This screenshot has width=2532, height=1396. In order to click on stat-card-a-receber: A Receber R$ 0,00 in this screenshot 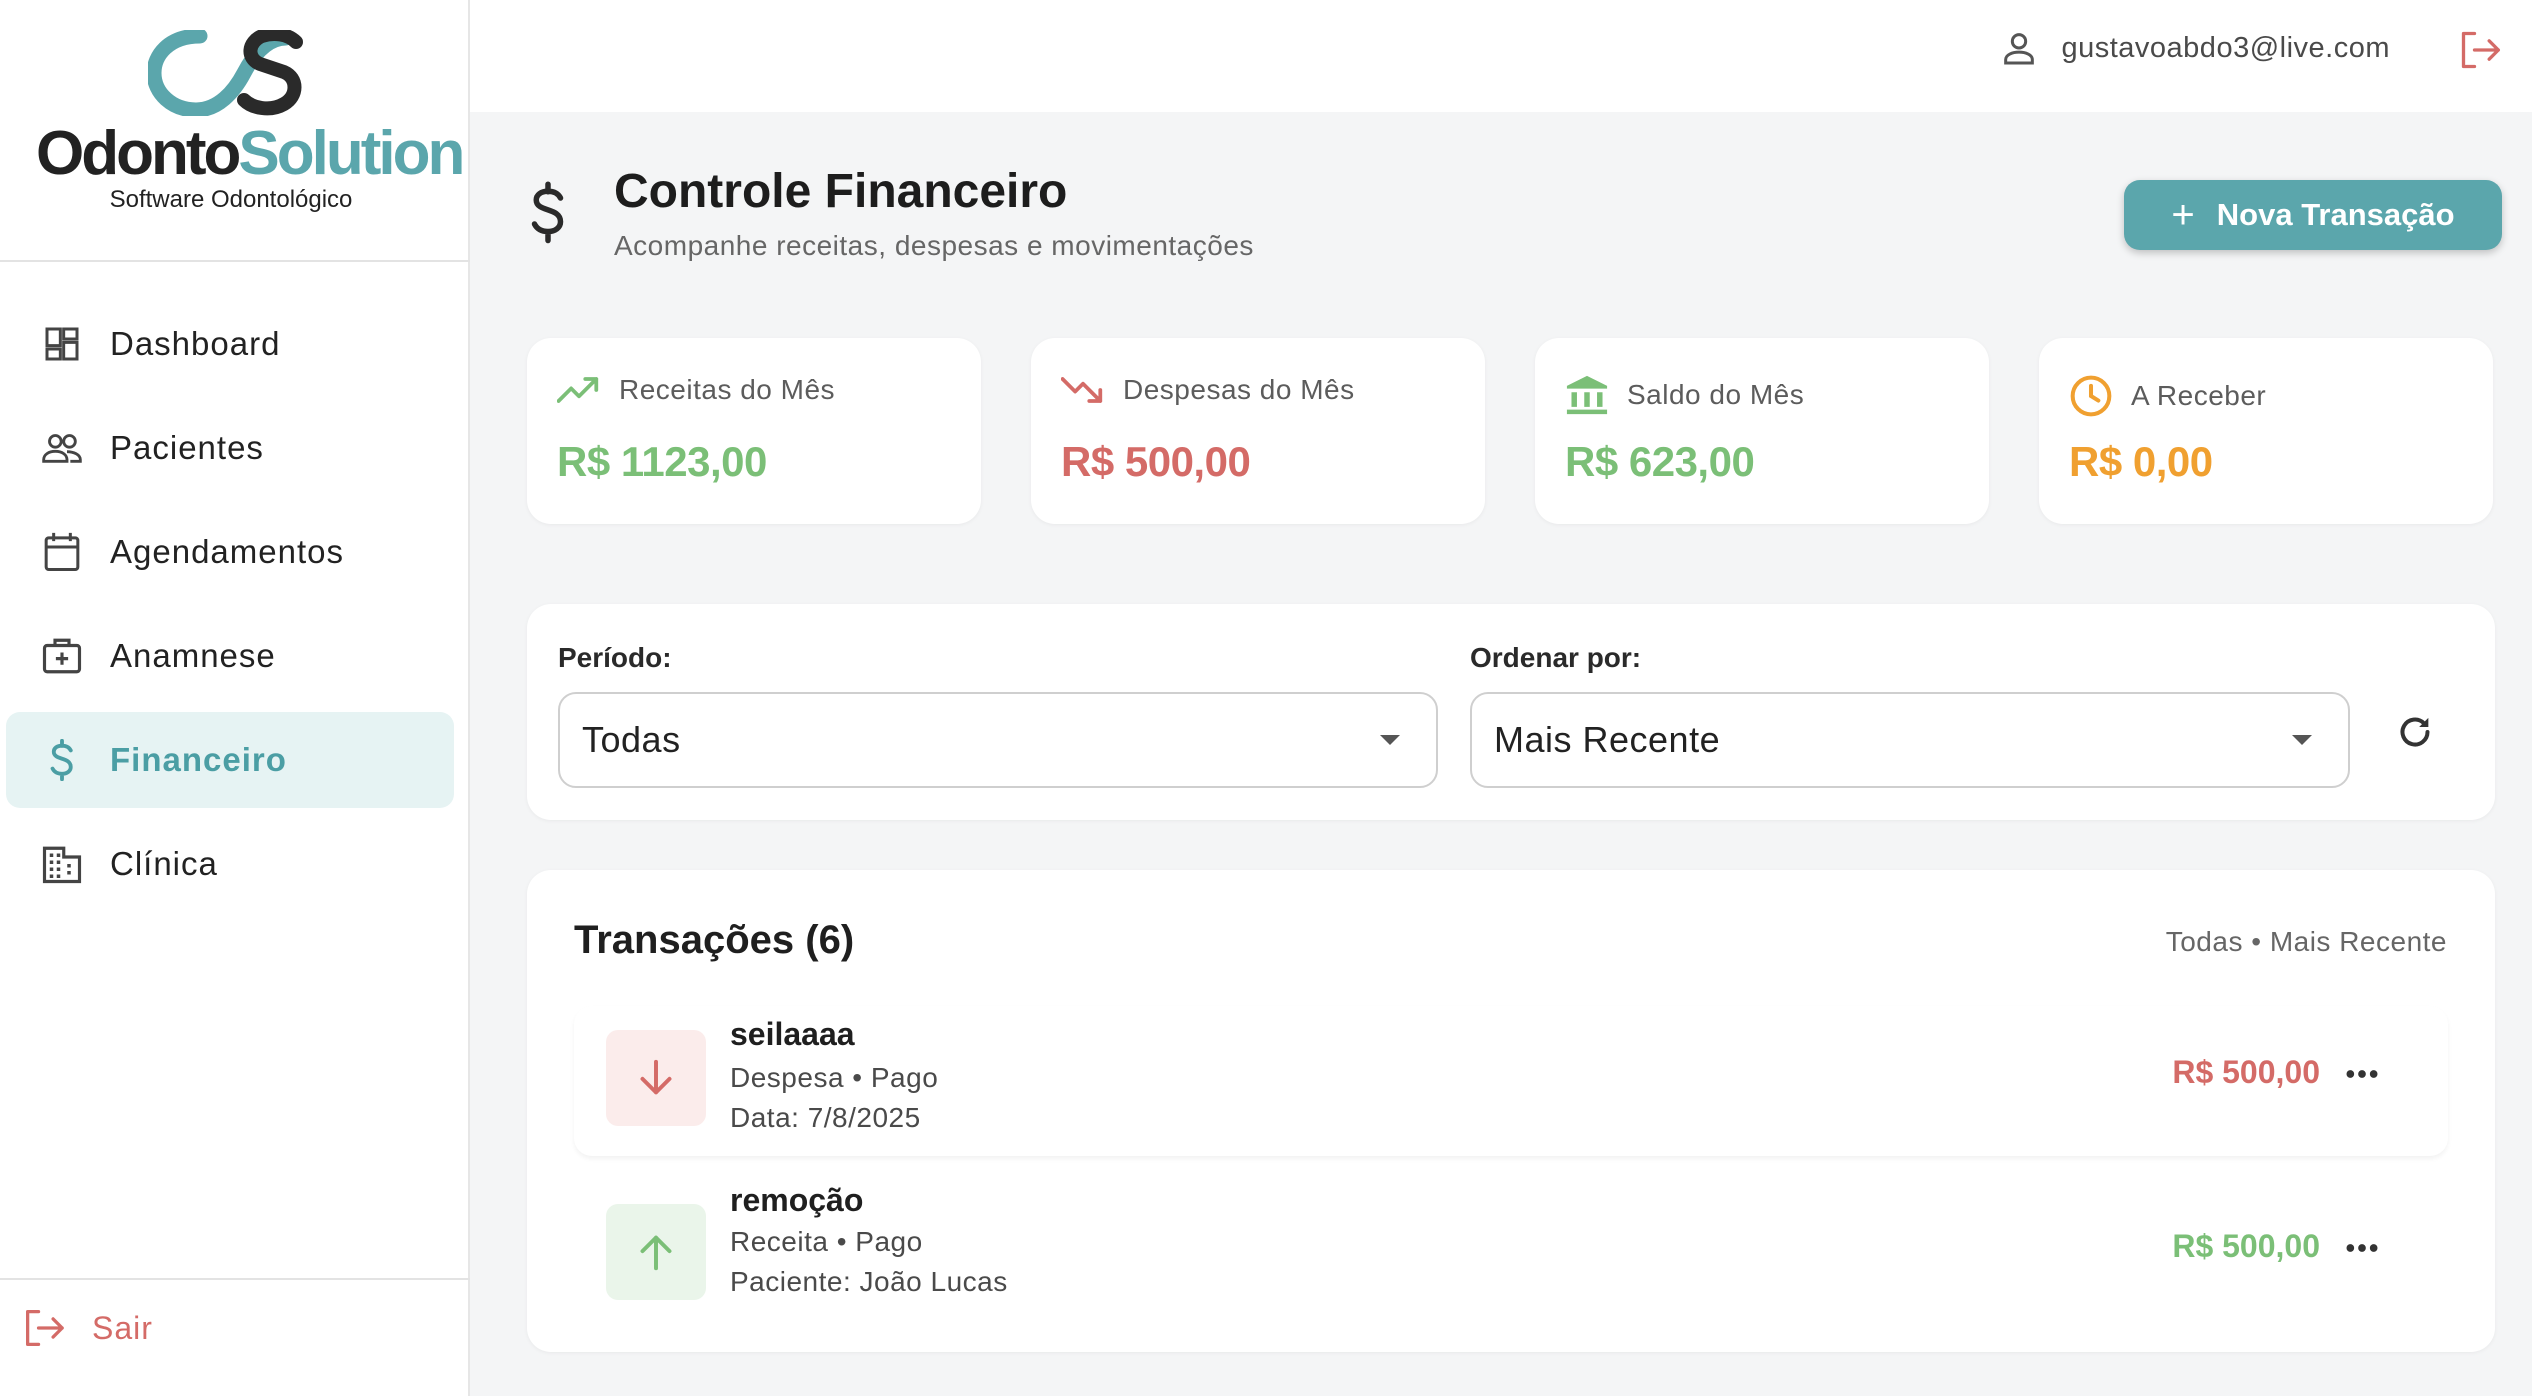, I will do `click(2266, 431)`.